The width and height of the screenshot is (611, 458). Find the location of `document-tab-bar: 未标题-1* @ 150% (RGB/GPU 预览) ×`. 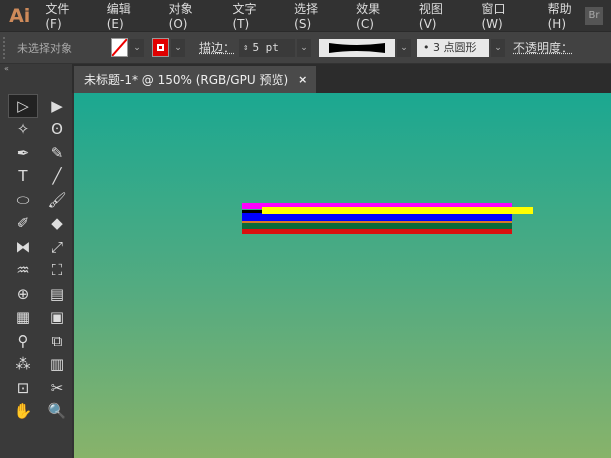

document-tab-bar: 未标题-1* @ 150% (RGB/GPU 预览) × is located at coordinates (341, 78).